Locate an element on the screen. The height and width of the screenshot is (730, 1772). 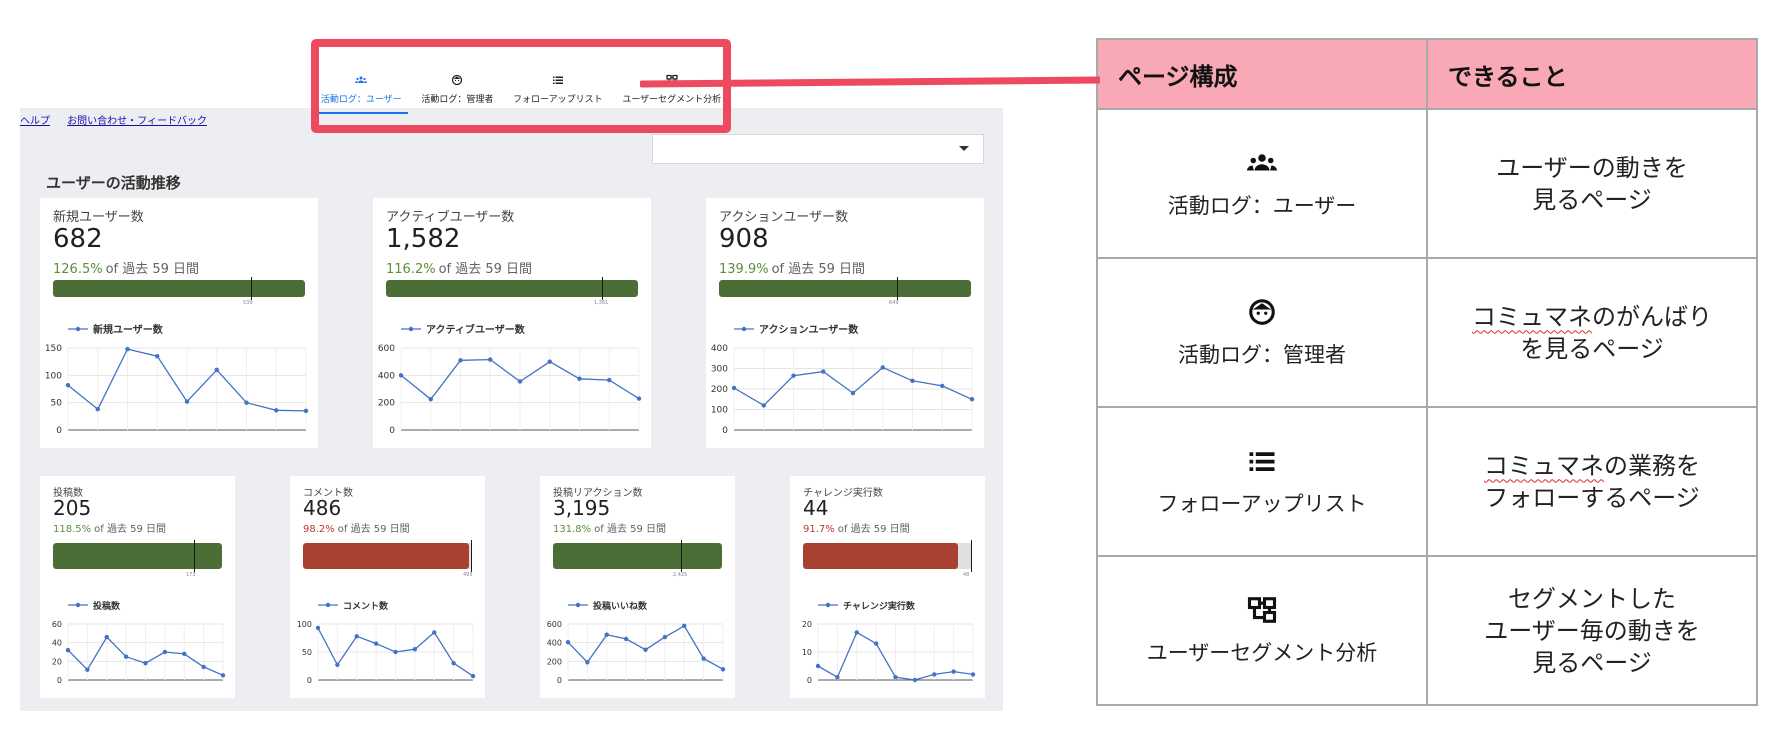
filter-dropdown is located at coordinates (818, 149).